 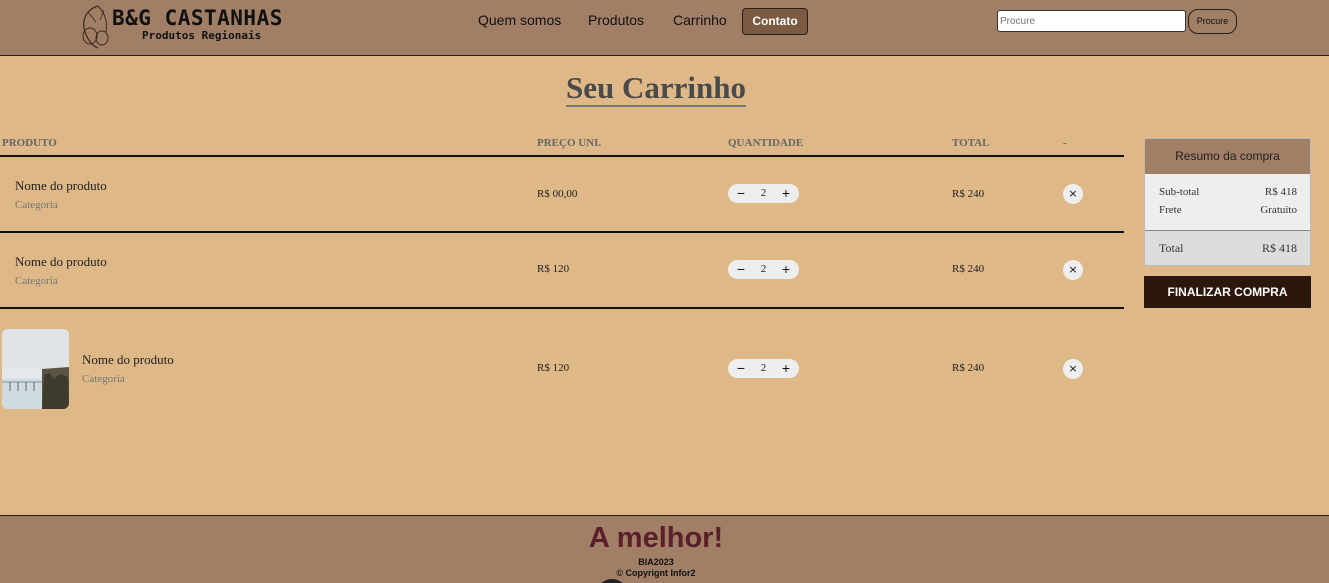 I want to click on product-photo-image, so click(x=35, y=369).